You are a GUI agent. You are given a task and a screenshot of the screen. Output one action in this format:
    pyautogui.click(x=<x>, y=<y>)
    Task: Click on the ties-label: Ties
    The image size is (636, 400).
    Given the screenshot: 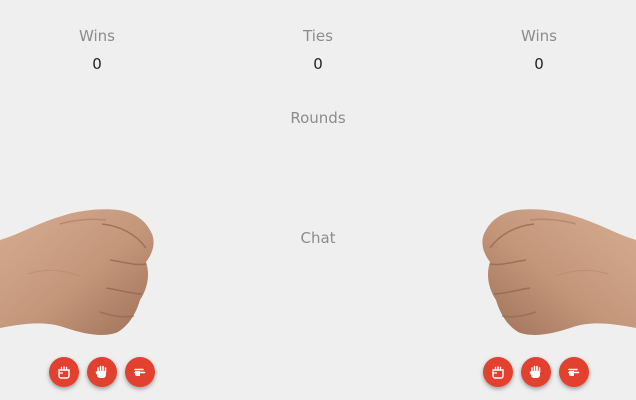 What is the action you would take?
    pyautogui.click(x=318, y=36)
    